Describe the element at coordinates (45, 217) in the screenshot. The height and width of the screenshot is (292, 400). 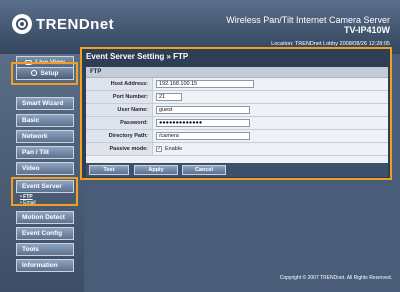
I see `nav-motion-detect: Motion Detect` at that location.